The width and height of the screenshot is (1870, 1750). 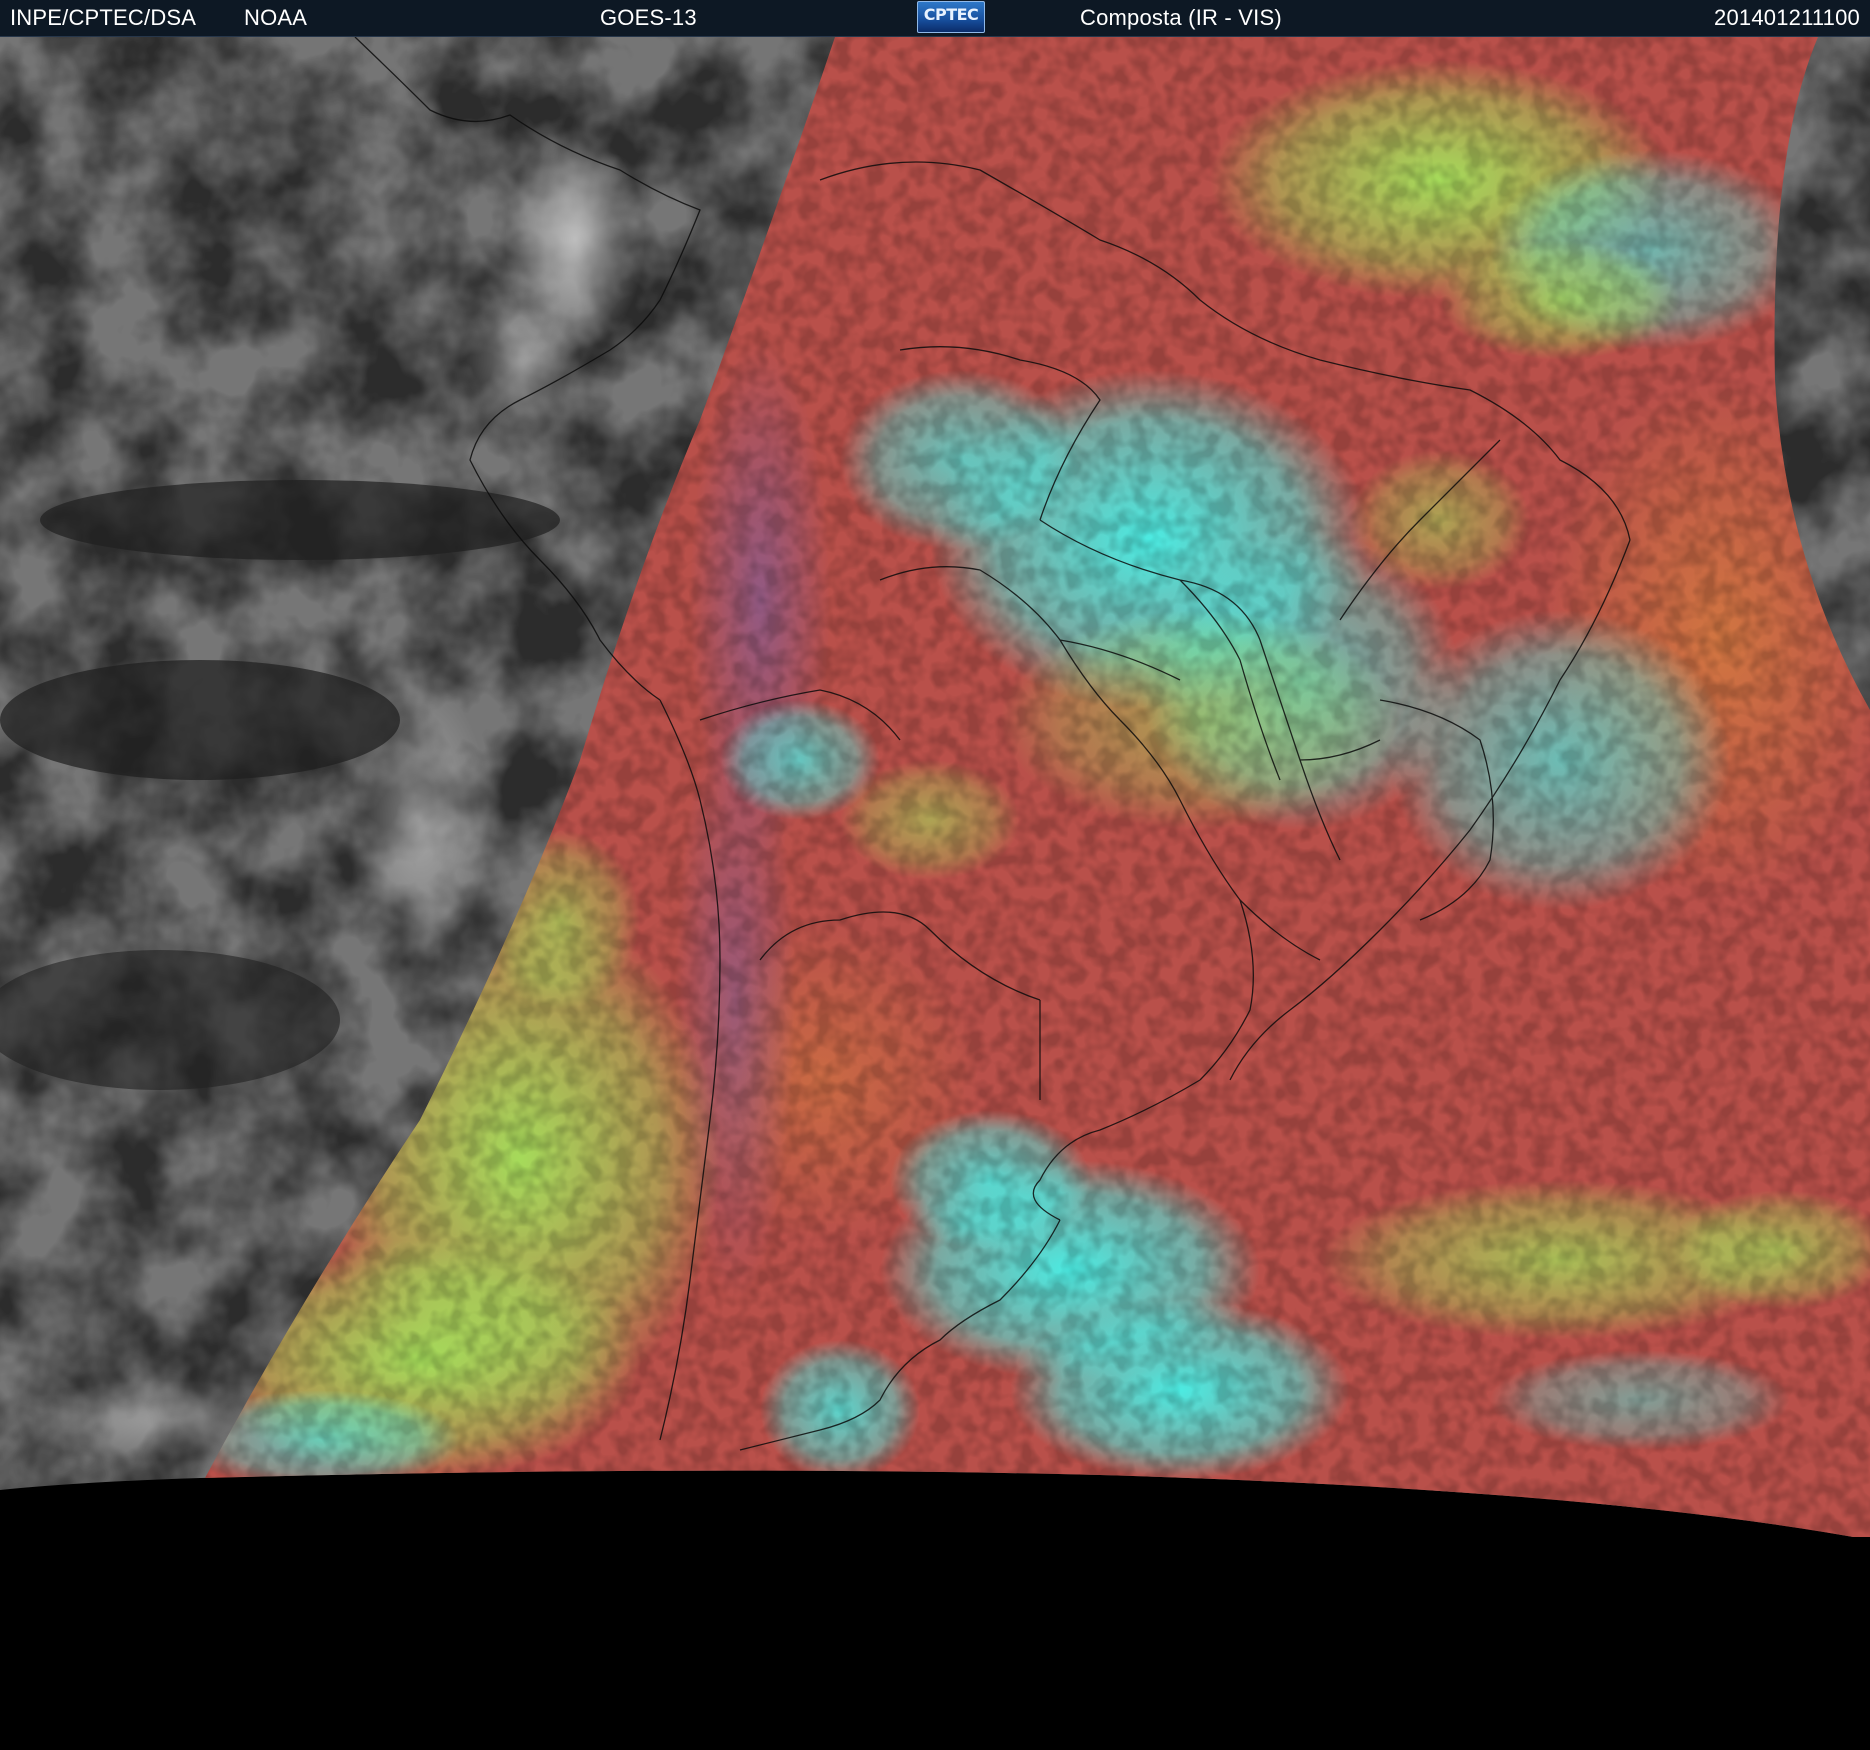 I want to click on satellite-label: GOES-13, so click(x=648, y=17).